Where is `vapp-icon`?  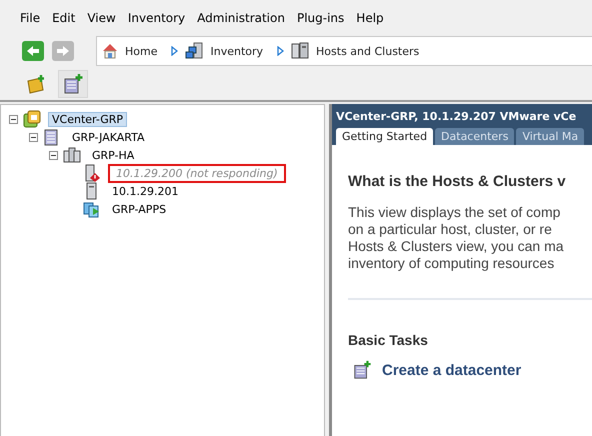
vapp-icon is located at coordinates (92, 209).